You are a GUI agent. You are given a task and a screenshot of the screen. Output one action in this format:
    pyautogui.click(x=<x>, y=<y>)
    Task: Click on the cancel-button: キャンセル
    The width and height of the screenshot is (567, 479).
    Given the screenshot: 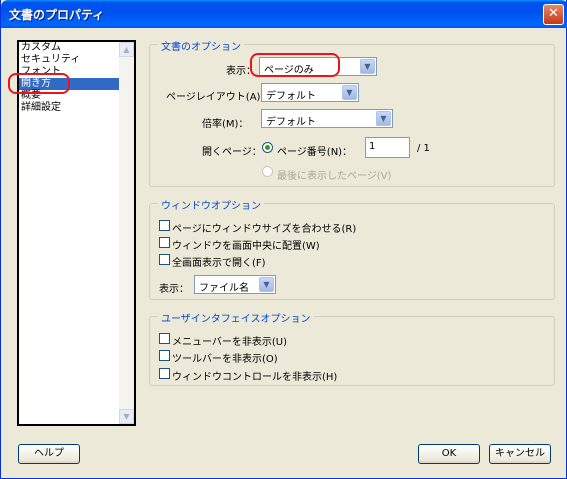 What is the action you would take?
    pyautogui.click(x=520, y=454)
    